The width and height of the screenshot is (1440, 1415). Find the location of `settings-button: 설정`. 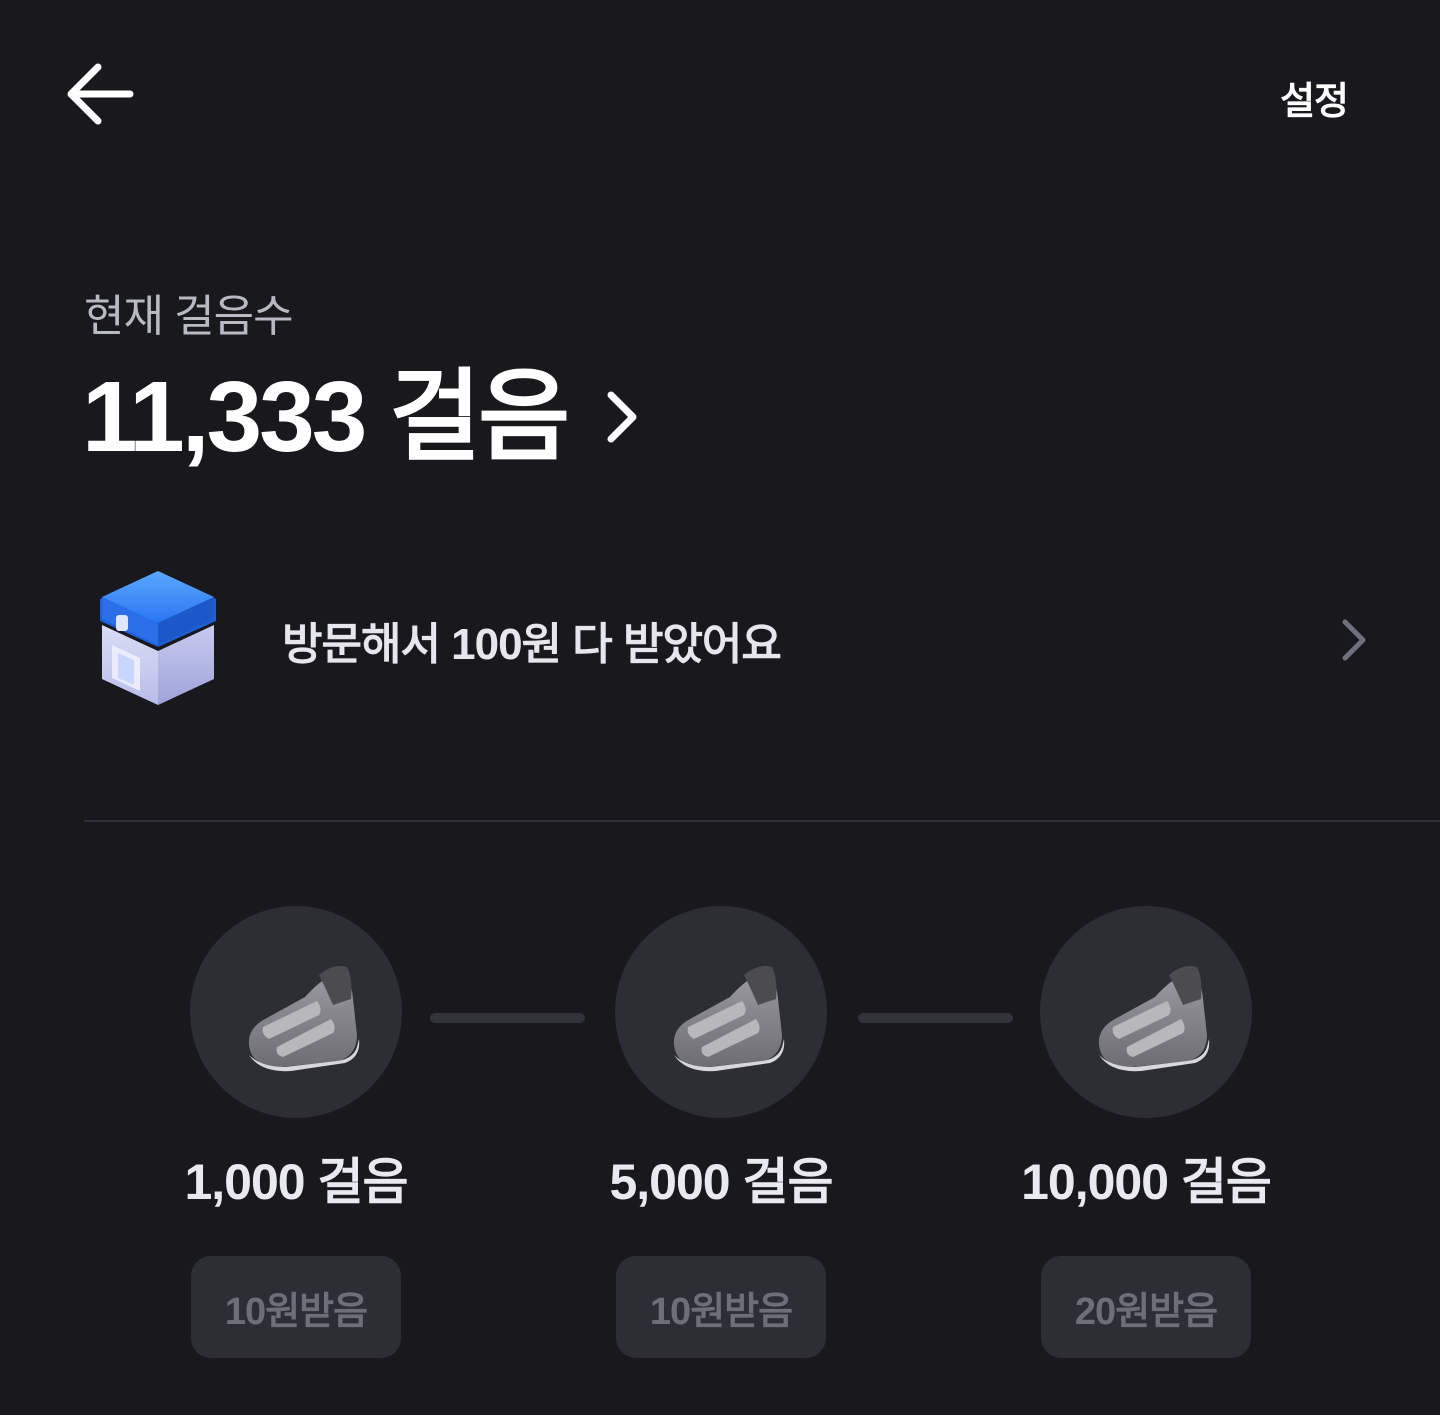

settings-button: 설정 is located at coordinates (1314, 97).